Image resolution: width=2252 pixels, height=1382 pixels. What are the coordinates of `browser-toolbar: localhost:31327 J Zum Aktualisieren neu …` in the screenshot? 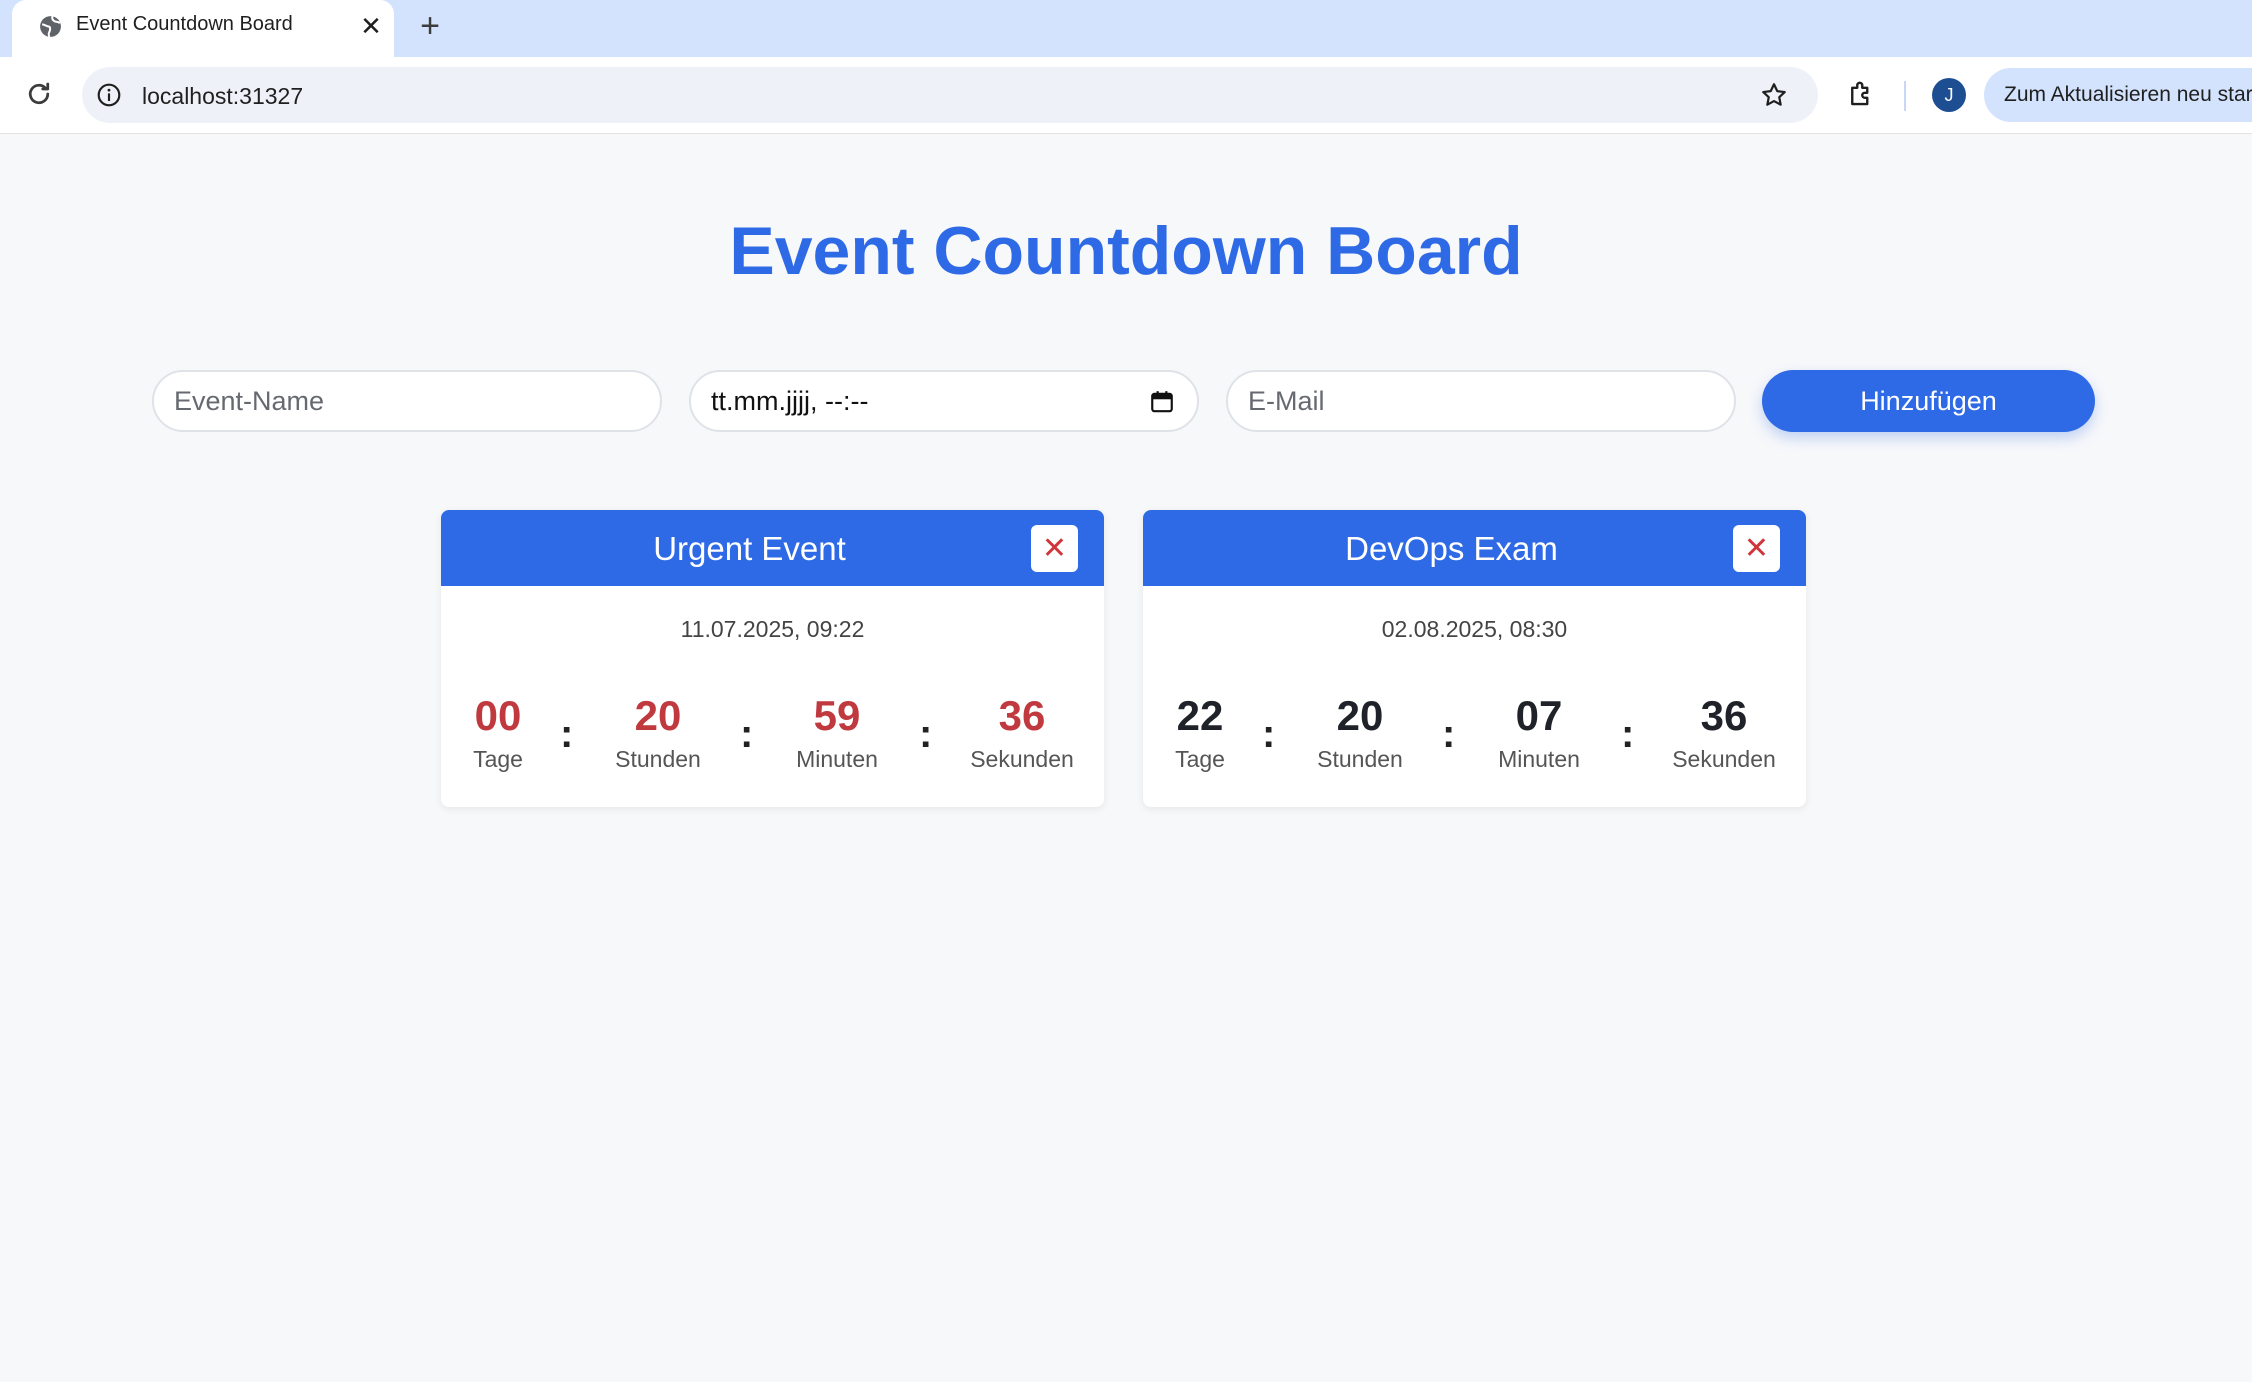 It's located at (1126, 95).